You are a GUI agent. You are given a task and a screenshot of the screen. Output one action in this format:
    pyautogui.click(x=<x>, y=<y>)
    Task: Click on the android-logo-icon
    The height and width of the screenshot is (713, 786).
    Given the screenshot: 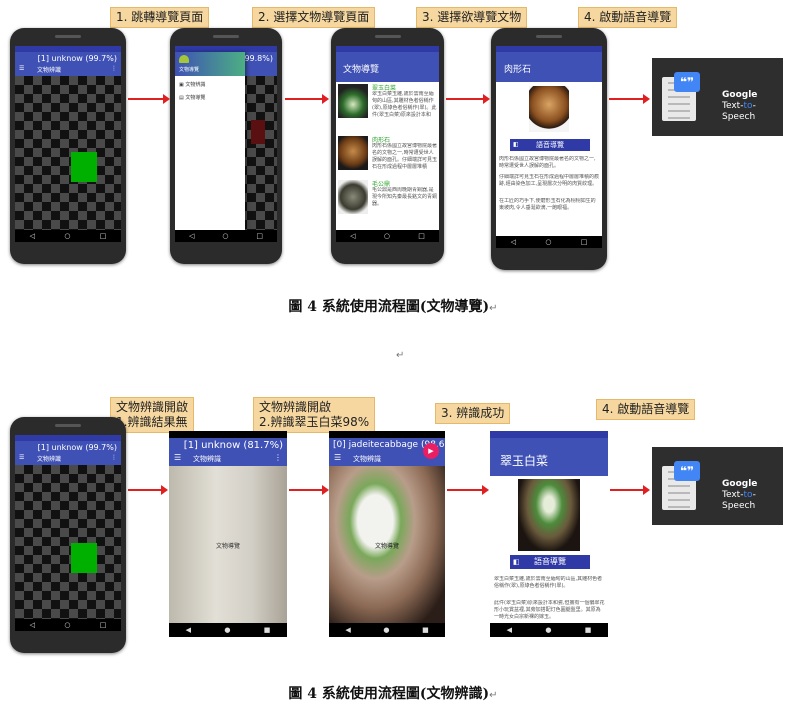 What is the action you would take?
    pyautogui.click(x=184, y=59)
    